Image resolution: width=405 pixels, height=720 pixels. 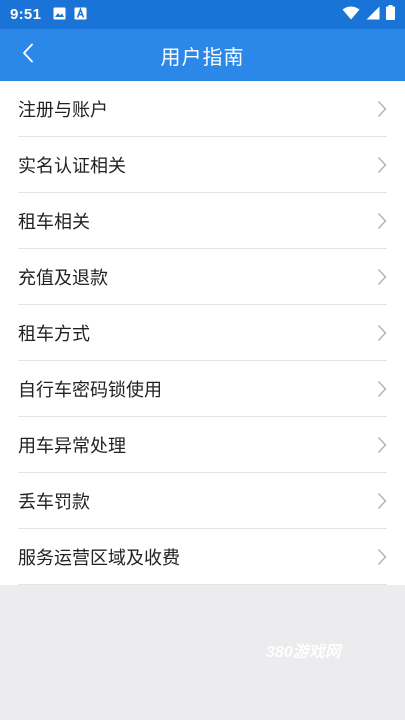 I want to click on text-a-icon, so click(x=80, y=14).